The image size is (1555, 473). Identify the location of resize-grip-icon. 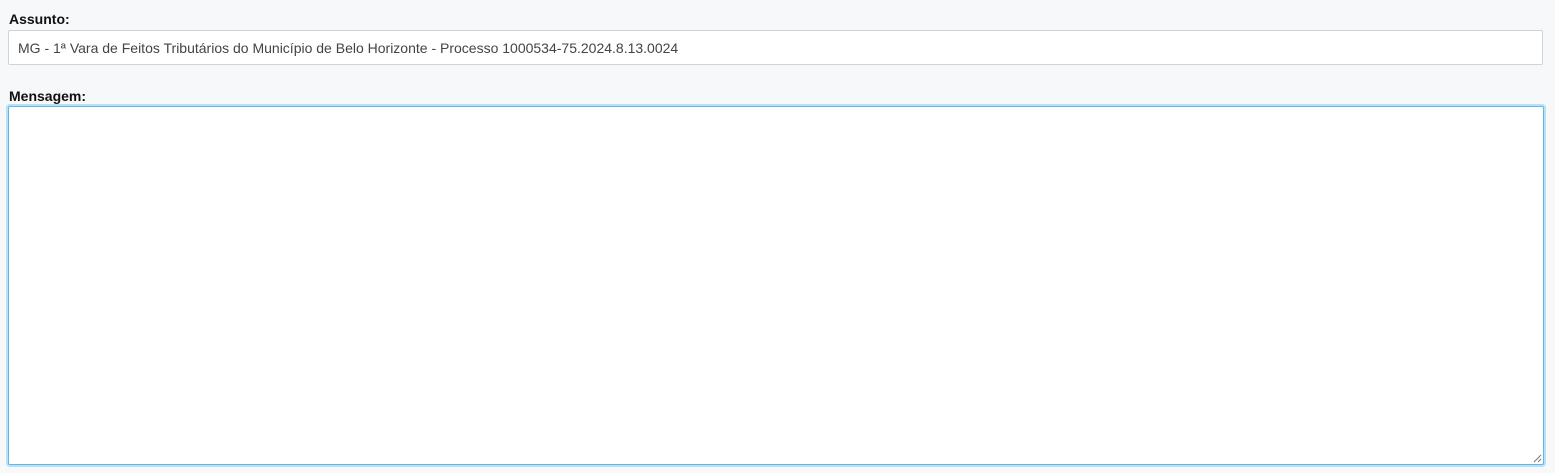
(1536, 457).